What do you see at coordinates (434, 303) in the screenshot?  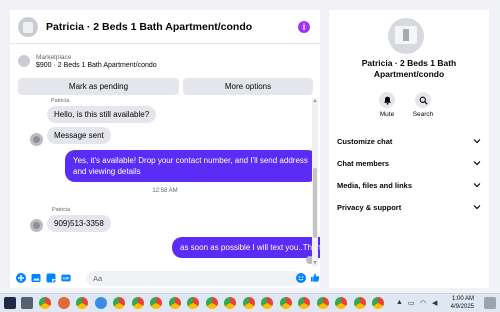 I see `volume-icon: ◀` at bounding box center [434, 303].